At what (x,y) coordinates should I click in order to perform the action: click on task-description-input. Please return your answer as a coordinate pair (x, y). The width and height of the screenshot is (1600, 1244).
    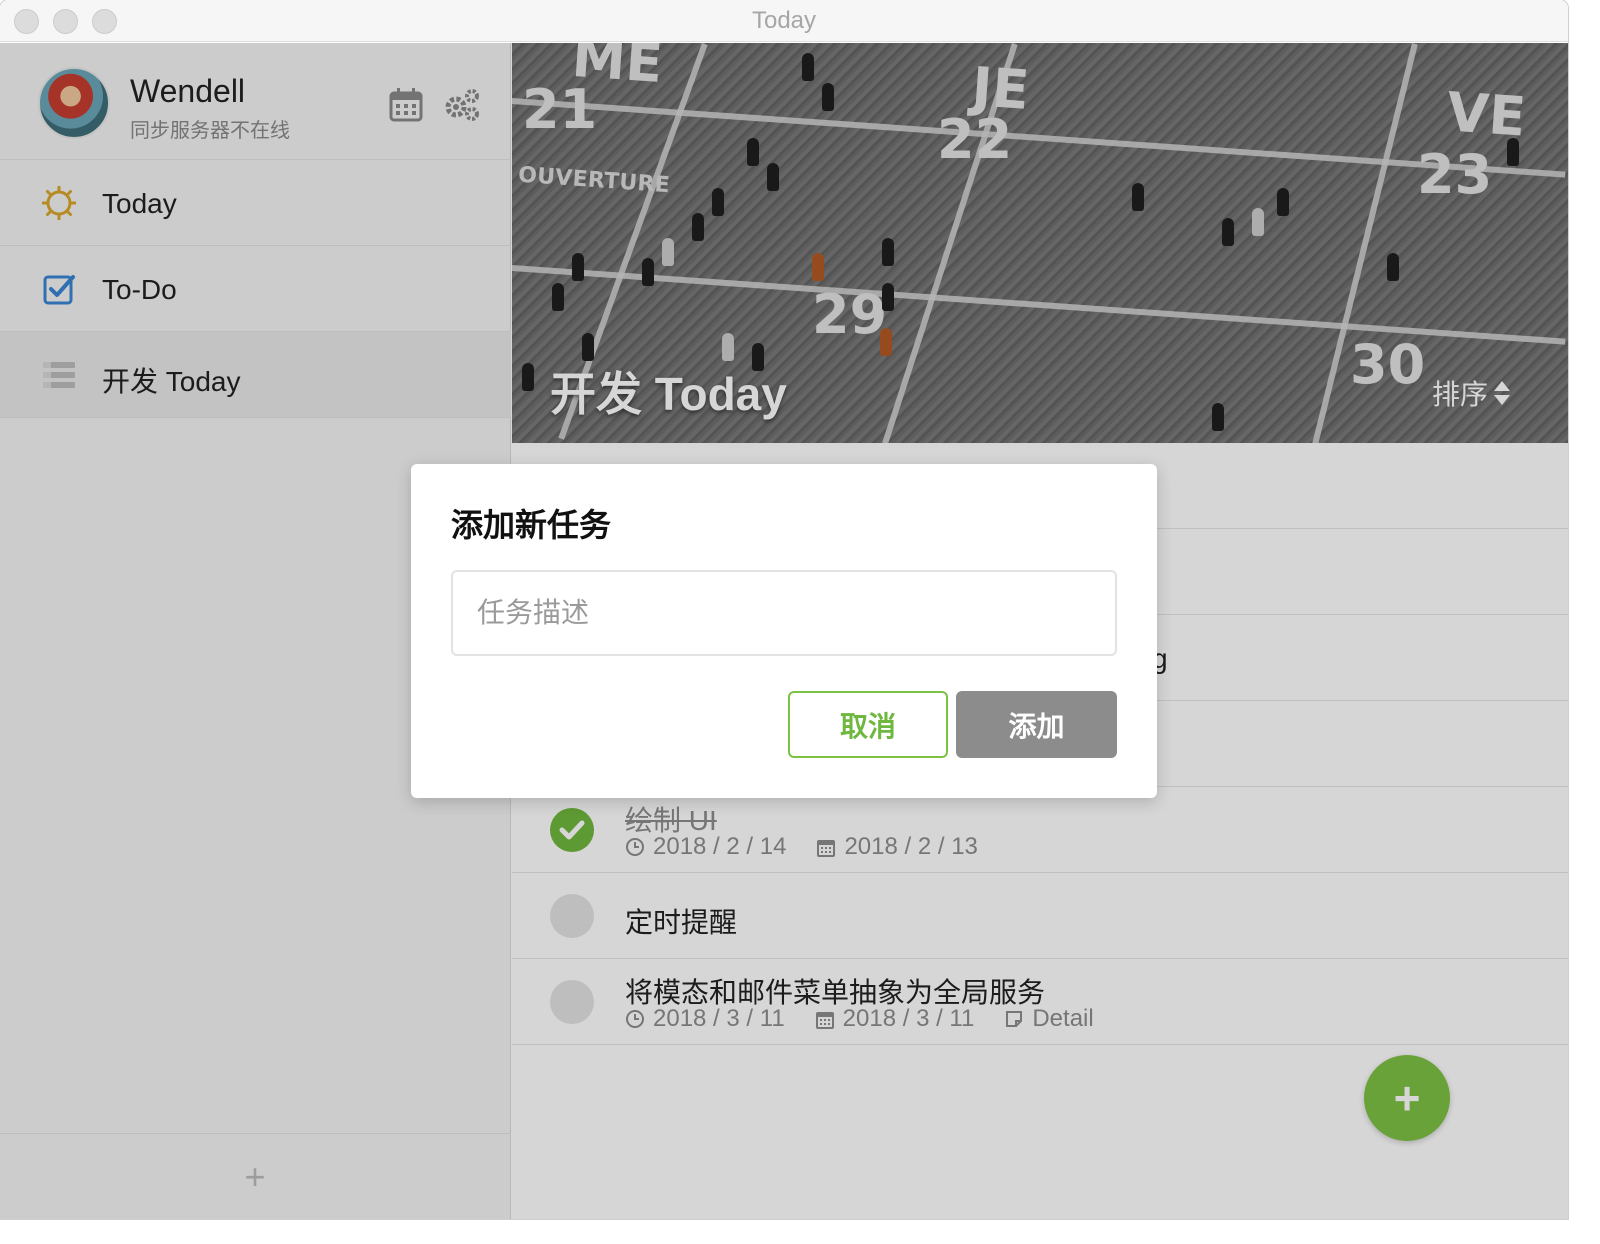
    Looking at the image, I should click on (784, 613).